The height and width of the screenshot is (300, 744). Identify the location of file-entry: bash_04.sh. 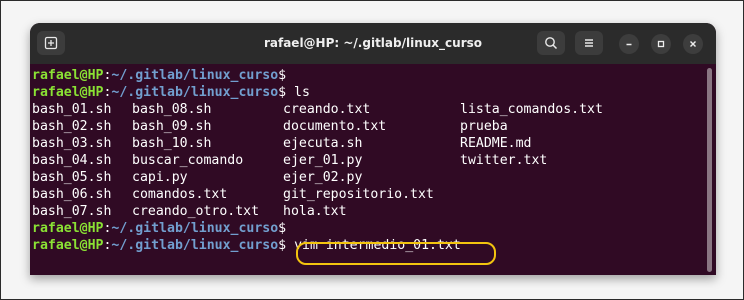
(72, 160).